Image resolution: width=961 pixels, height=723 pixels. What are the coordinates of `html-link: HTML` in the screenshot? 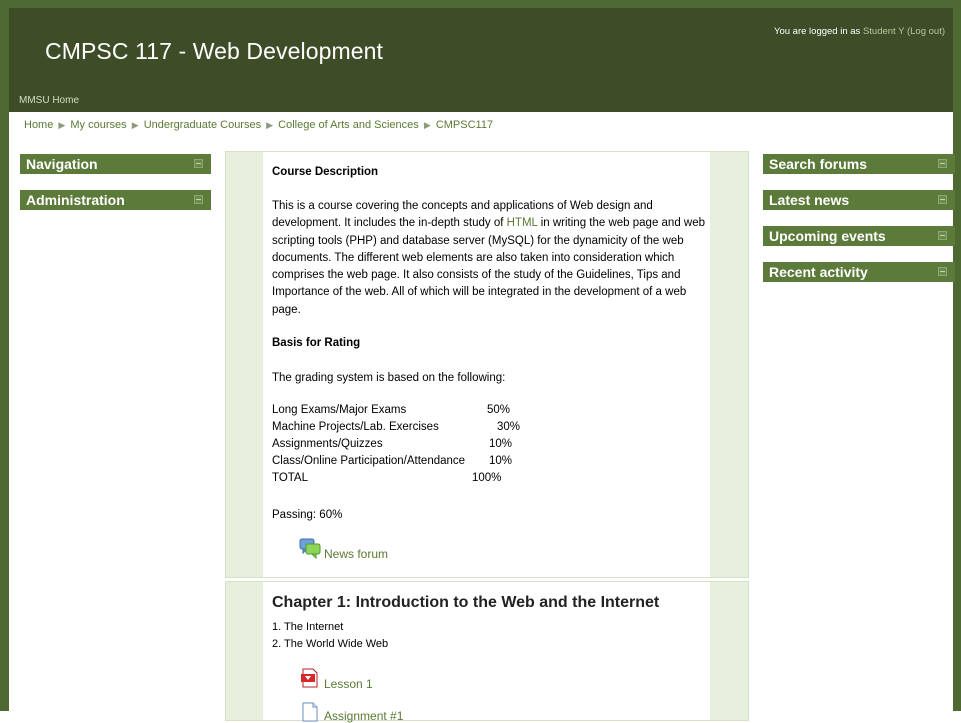 It's located at (522, 223).